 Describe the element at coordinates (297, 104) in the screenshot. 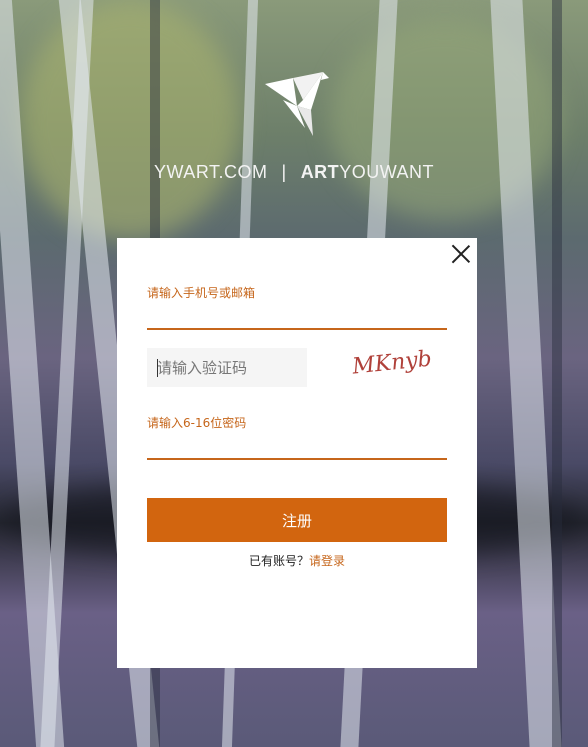

I see `origami-bird-icon` at that location.